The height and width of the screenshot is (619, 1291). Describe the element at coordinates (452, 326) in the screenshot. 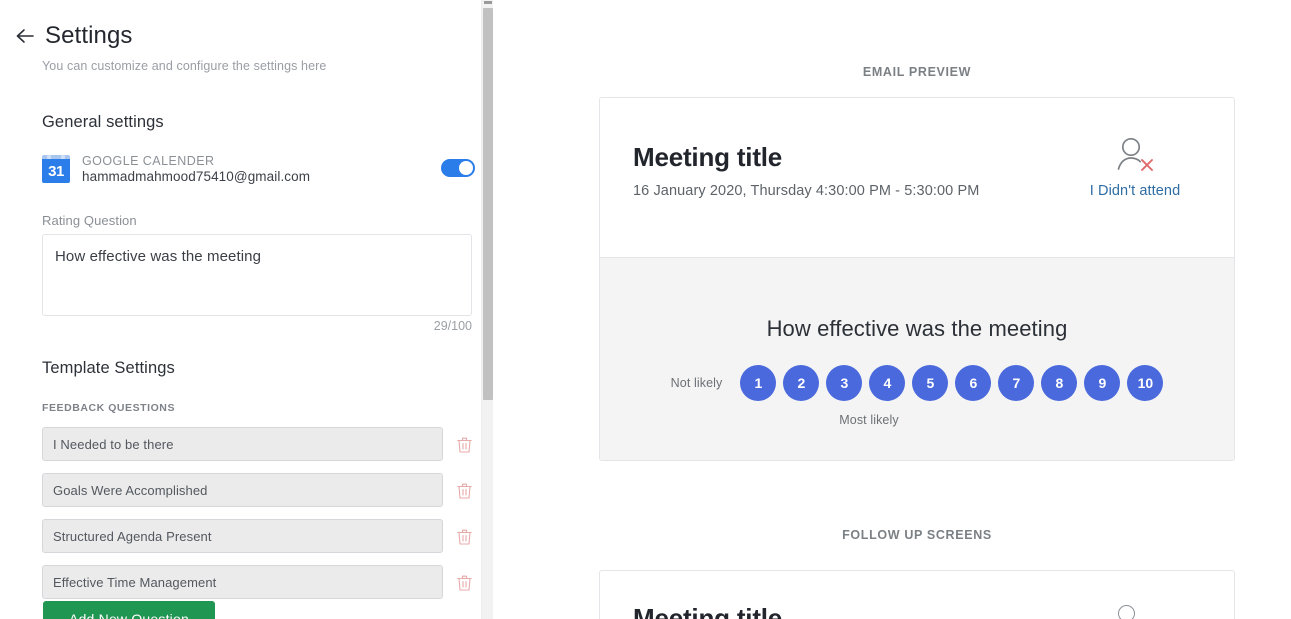

I see `rating-char-count: 29/100` at that location.